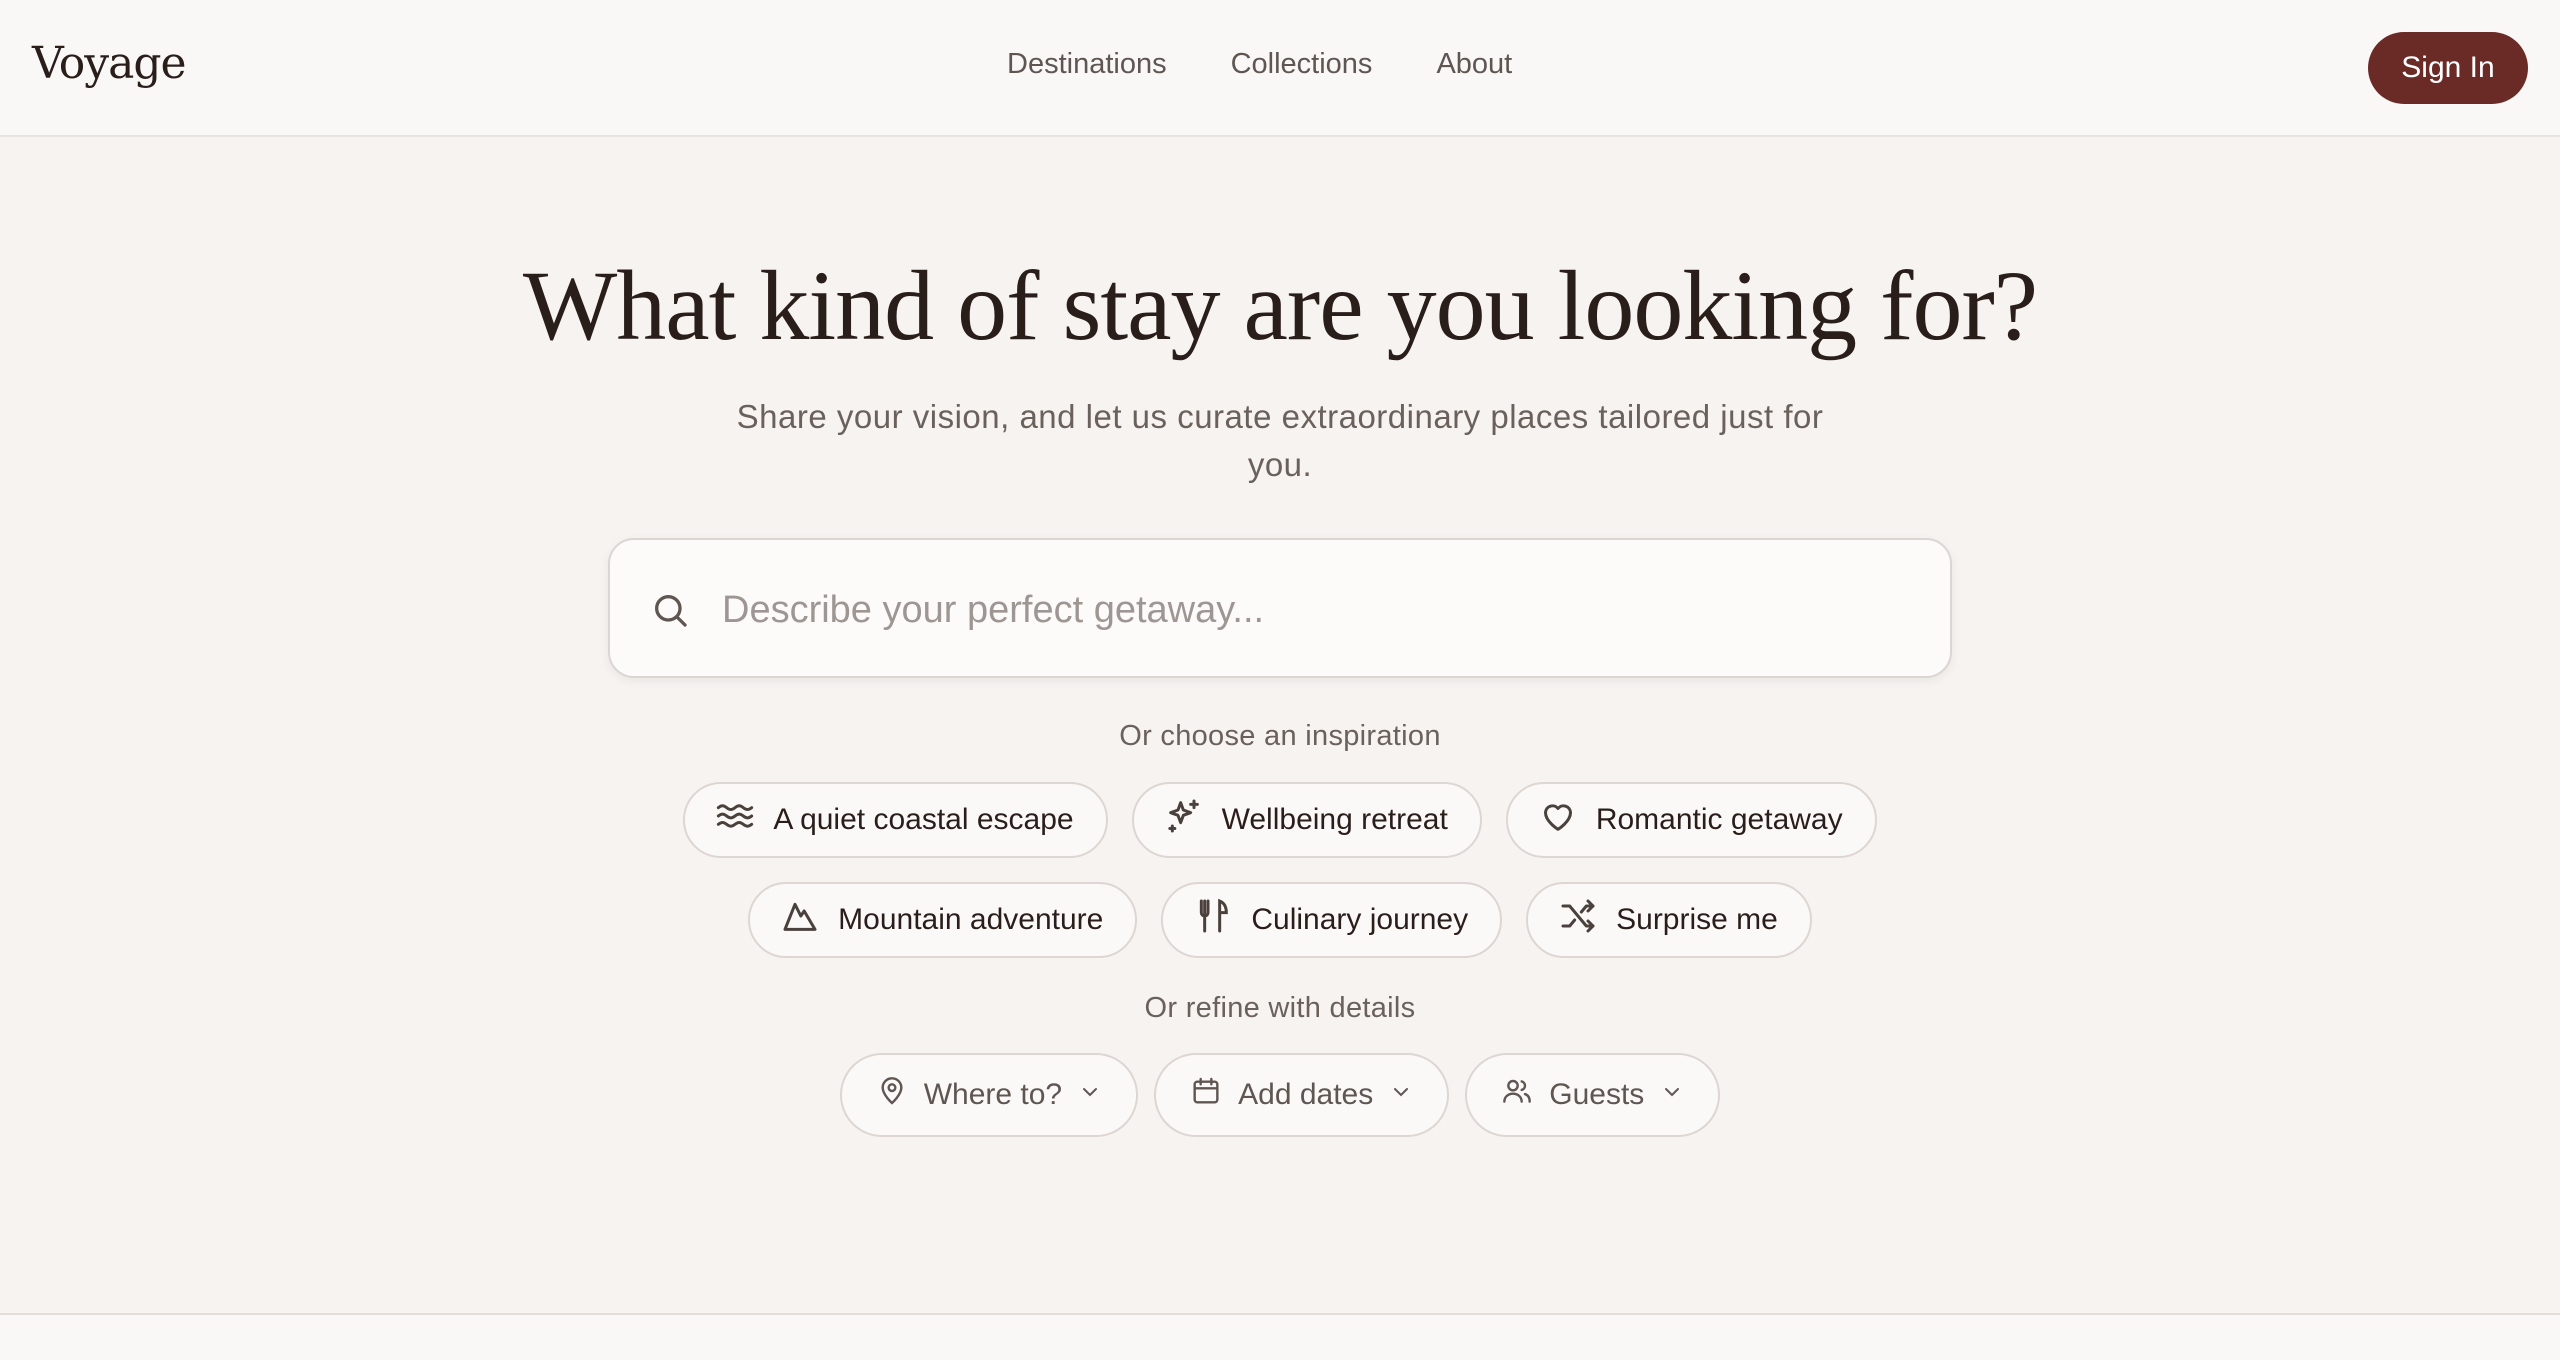 Image resolution: width=2560 pixels, height=1360 pixels. Describe the element at coordinates (1578, 920) in the screenshot. I see `shuffle-icon` at that location.